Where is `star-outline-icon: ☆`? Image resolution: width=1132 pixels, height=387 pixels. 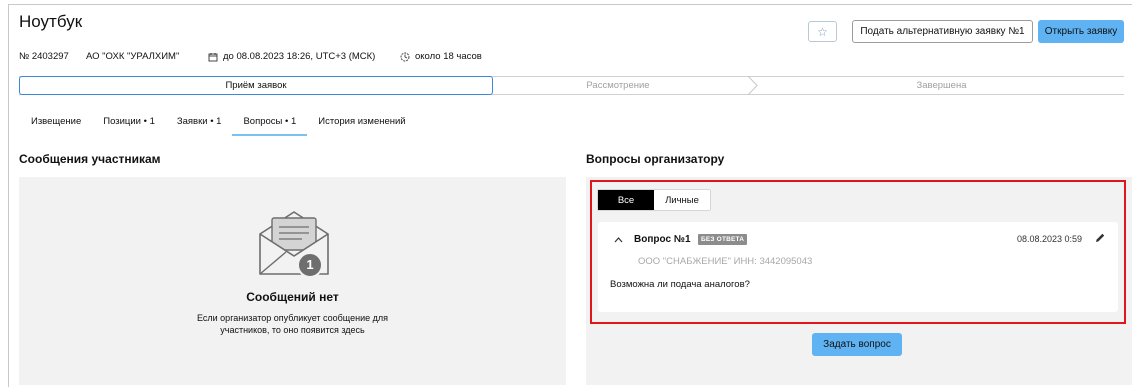 star-outline-icon: ☆ is located at coordinates (822, 31).